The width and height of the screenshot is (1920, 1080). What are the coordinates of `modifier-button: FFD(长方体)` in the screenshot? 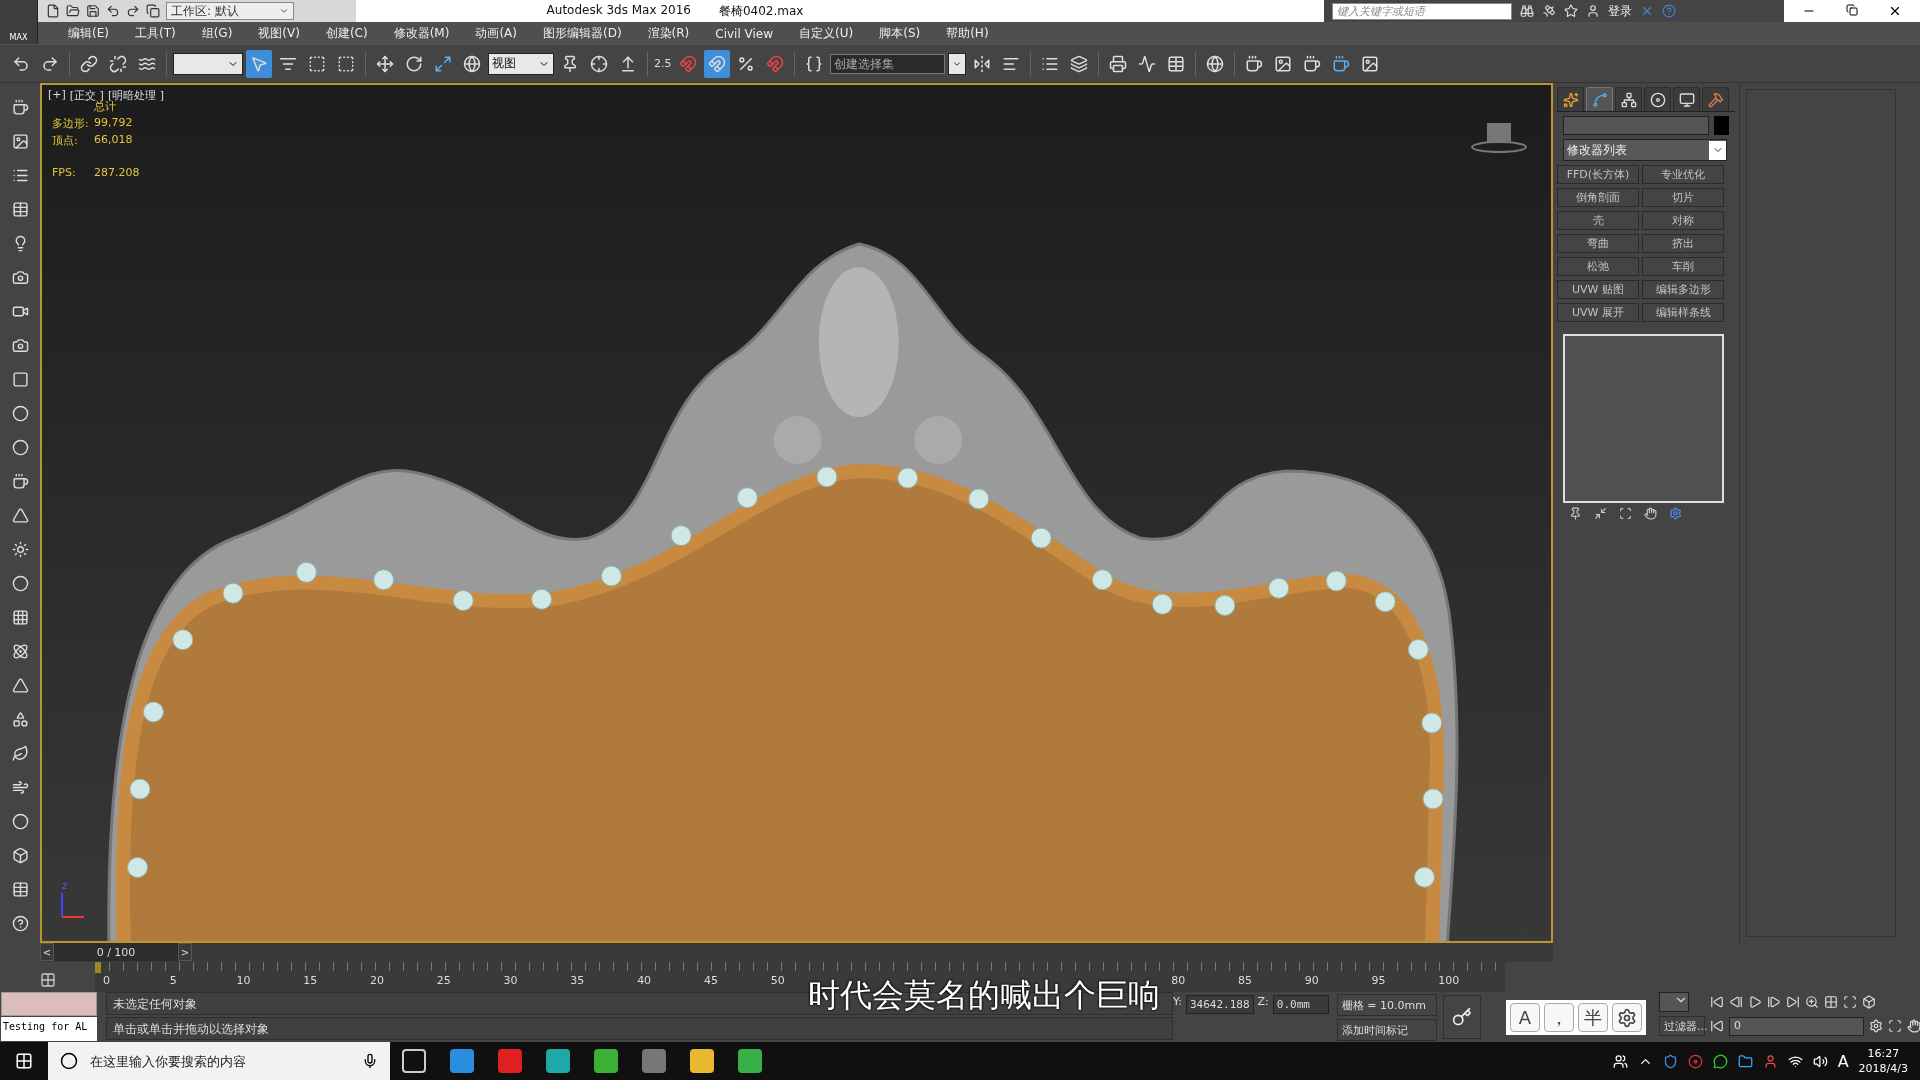 It's located at (1598, 174).